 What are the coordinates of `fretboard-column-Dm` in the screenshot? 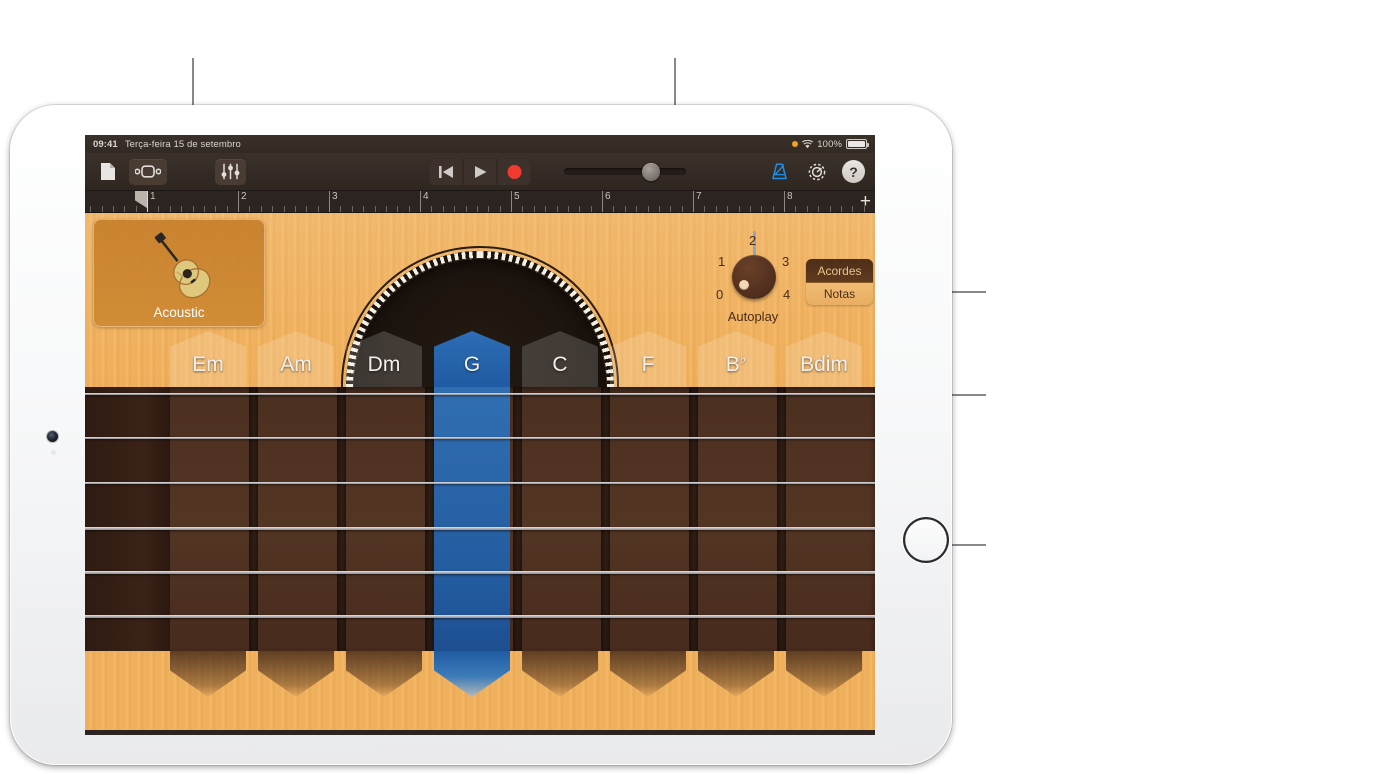 It's located at (384, 519).